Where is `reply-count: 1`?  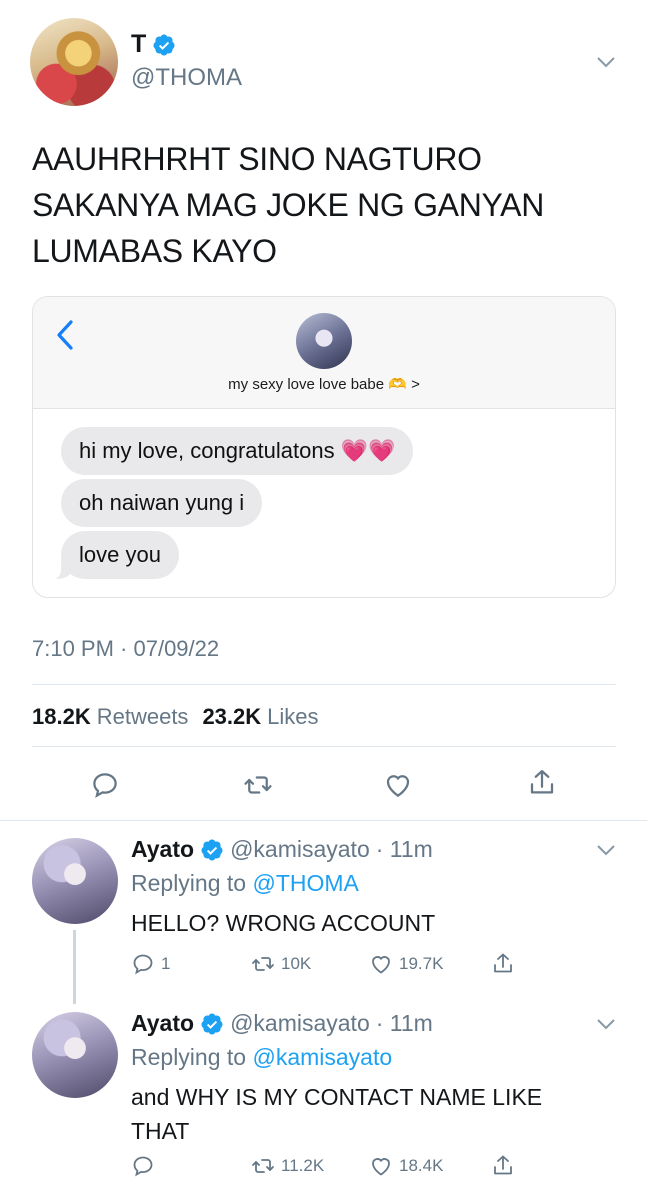 reply-count: 1 is located at coordinates (166, 963).